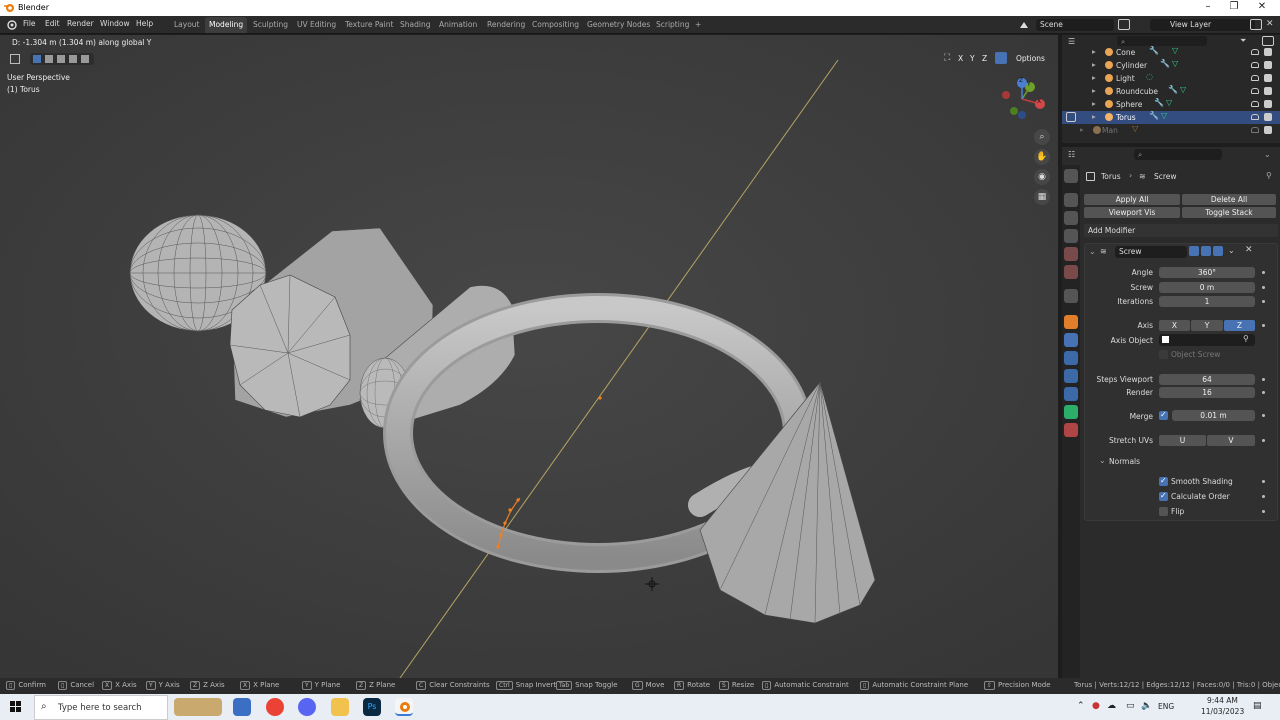  I want to click on stretch-v-button: V, so click(1231, 440).